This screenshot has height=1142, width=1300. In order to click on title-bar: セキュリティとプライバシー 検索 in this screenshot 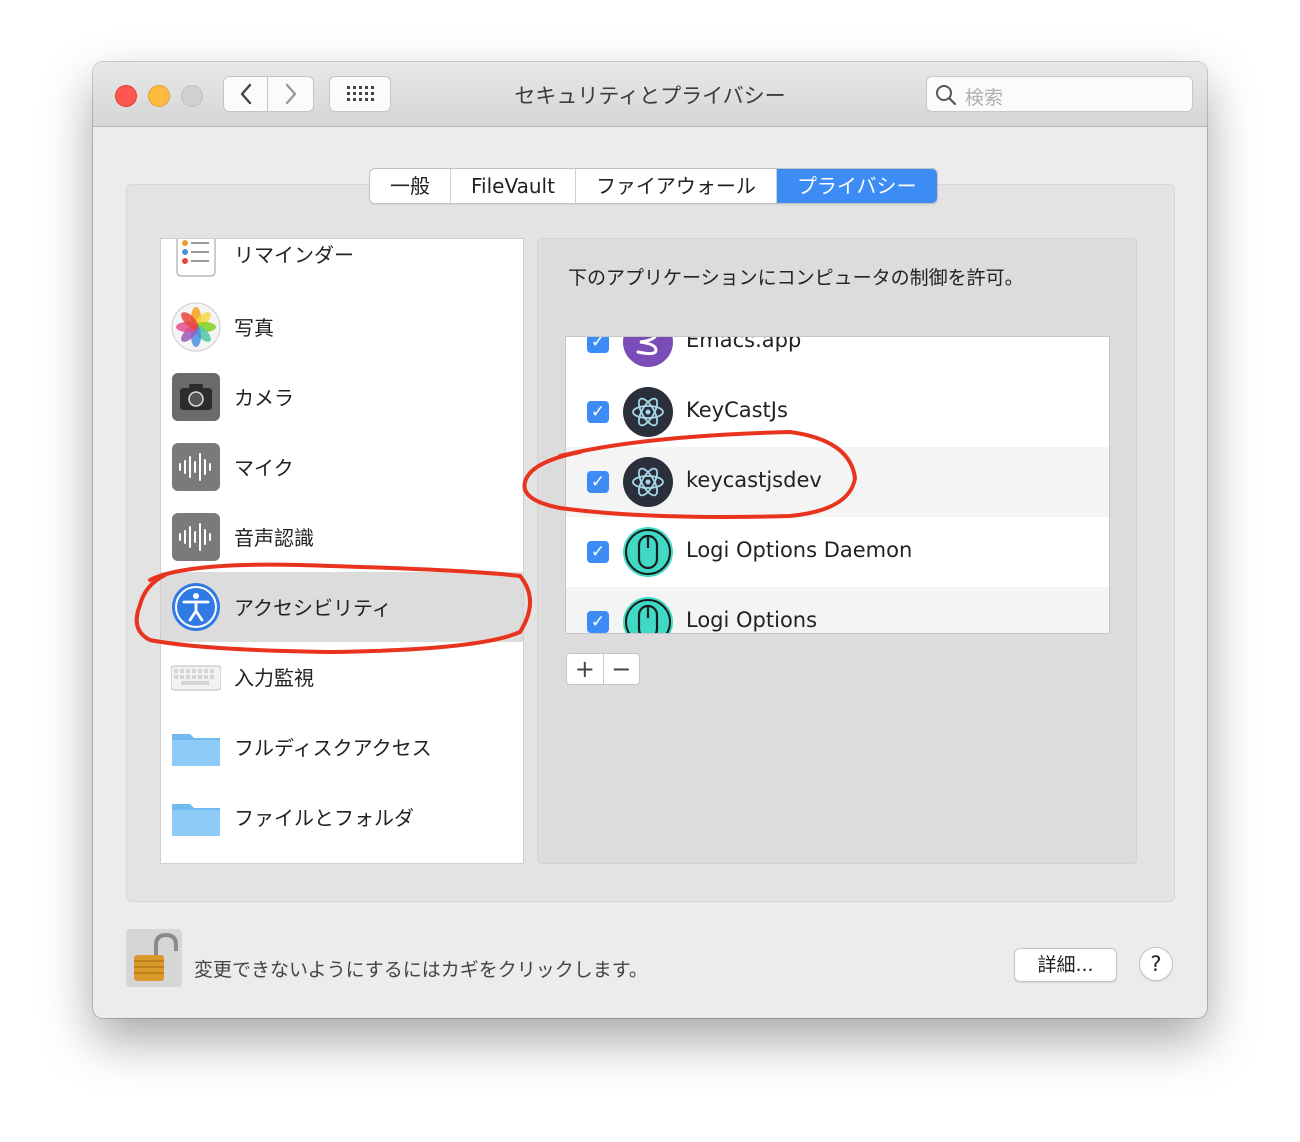, I will do `click(650, 94)`.